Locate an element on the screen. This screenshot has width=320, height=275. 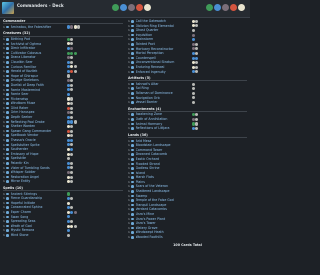
card-name-link: Enforced Ingenuity is located at coordinates (164, 72).